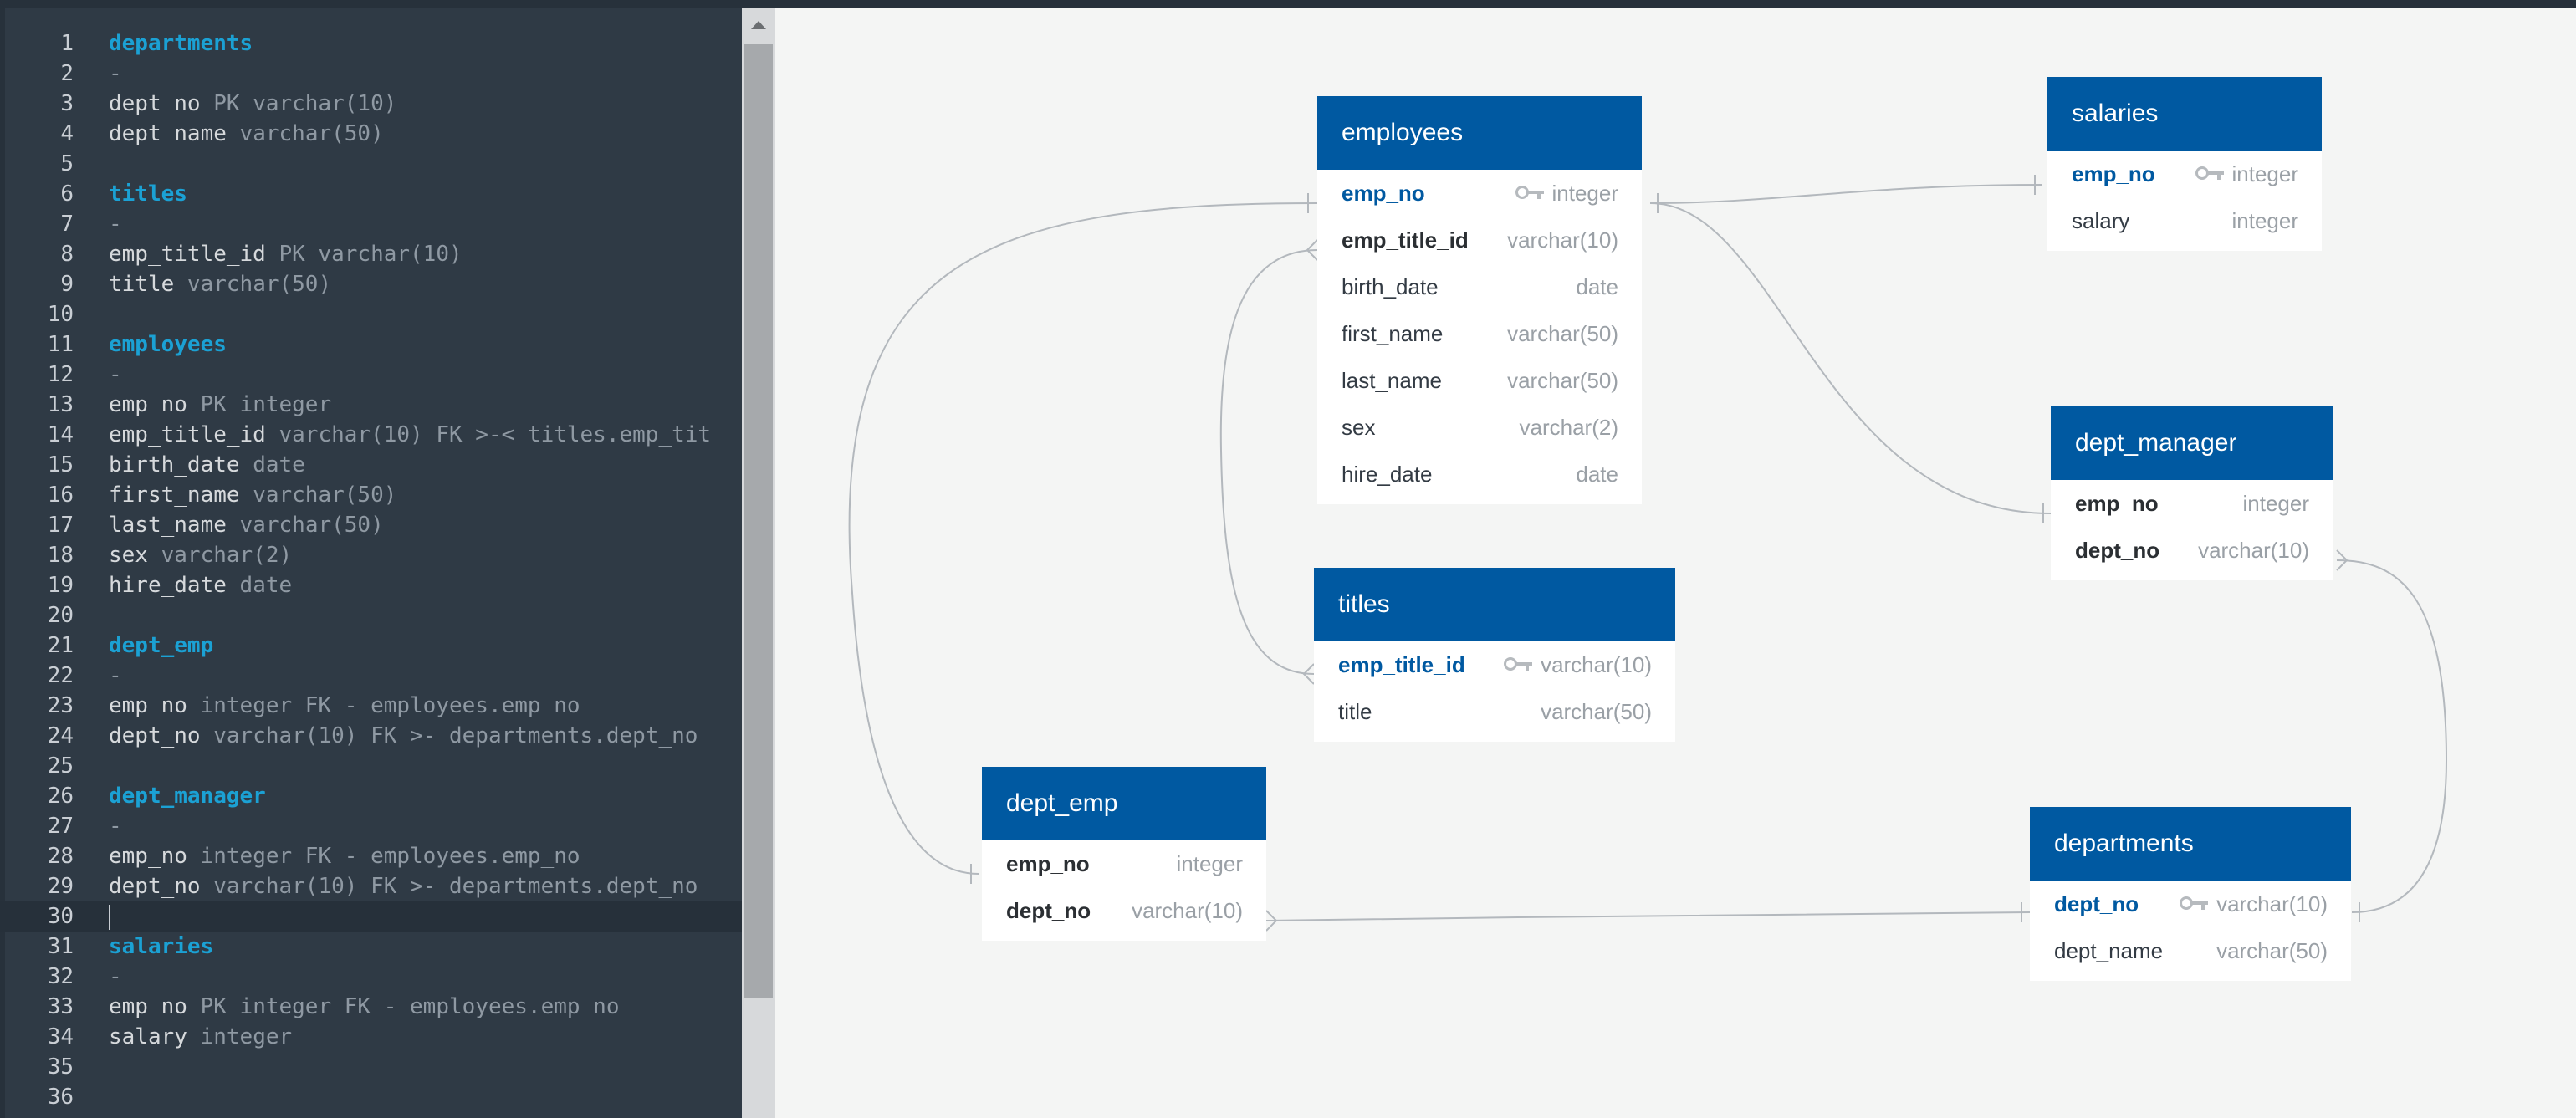 Image resolution: width=2576 pixels, height=1118 pixels. I want to click on code-line: 4 dept_name varchar(50), so click(371, 134).